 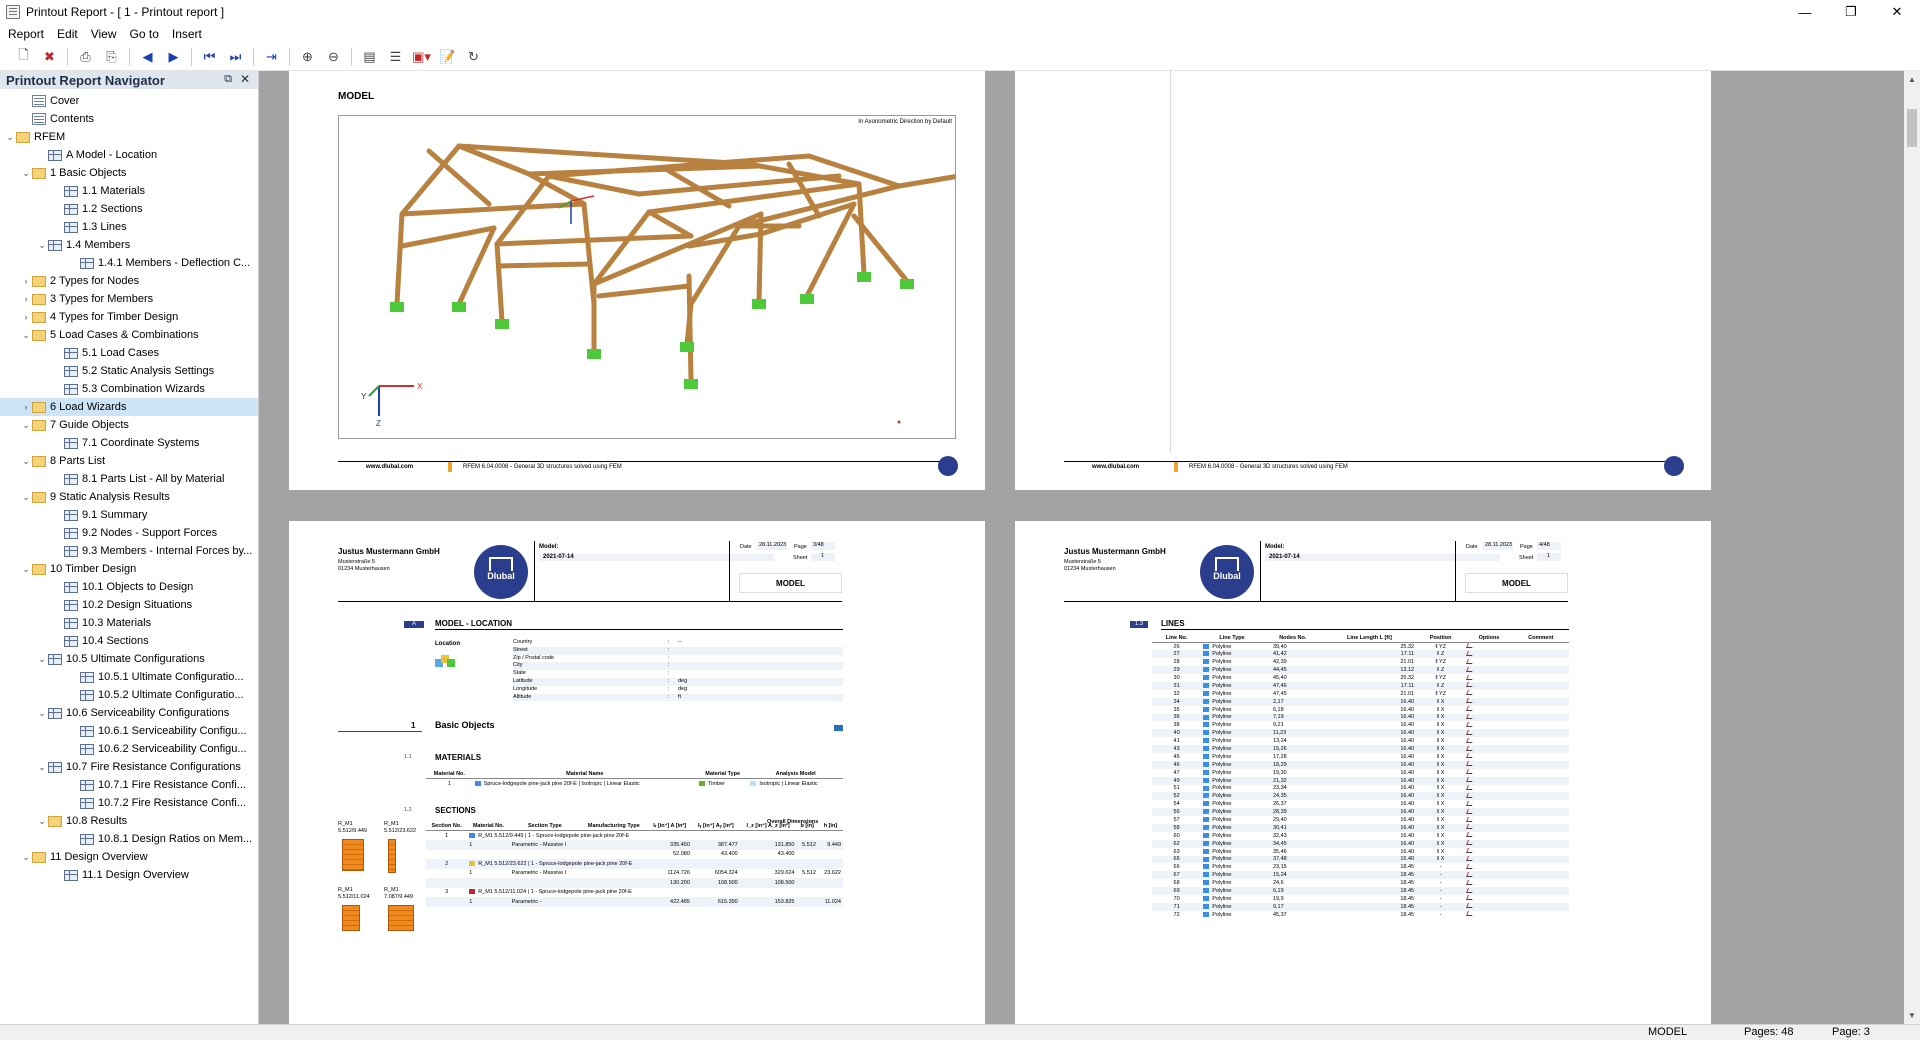 What do you see at coordinates (369, 57) in the screenshot?
I see `page-layout-icon: ▤` at bounding box center [369, 57].